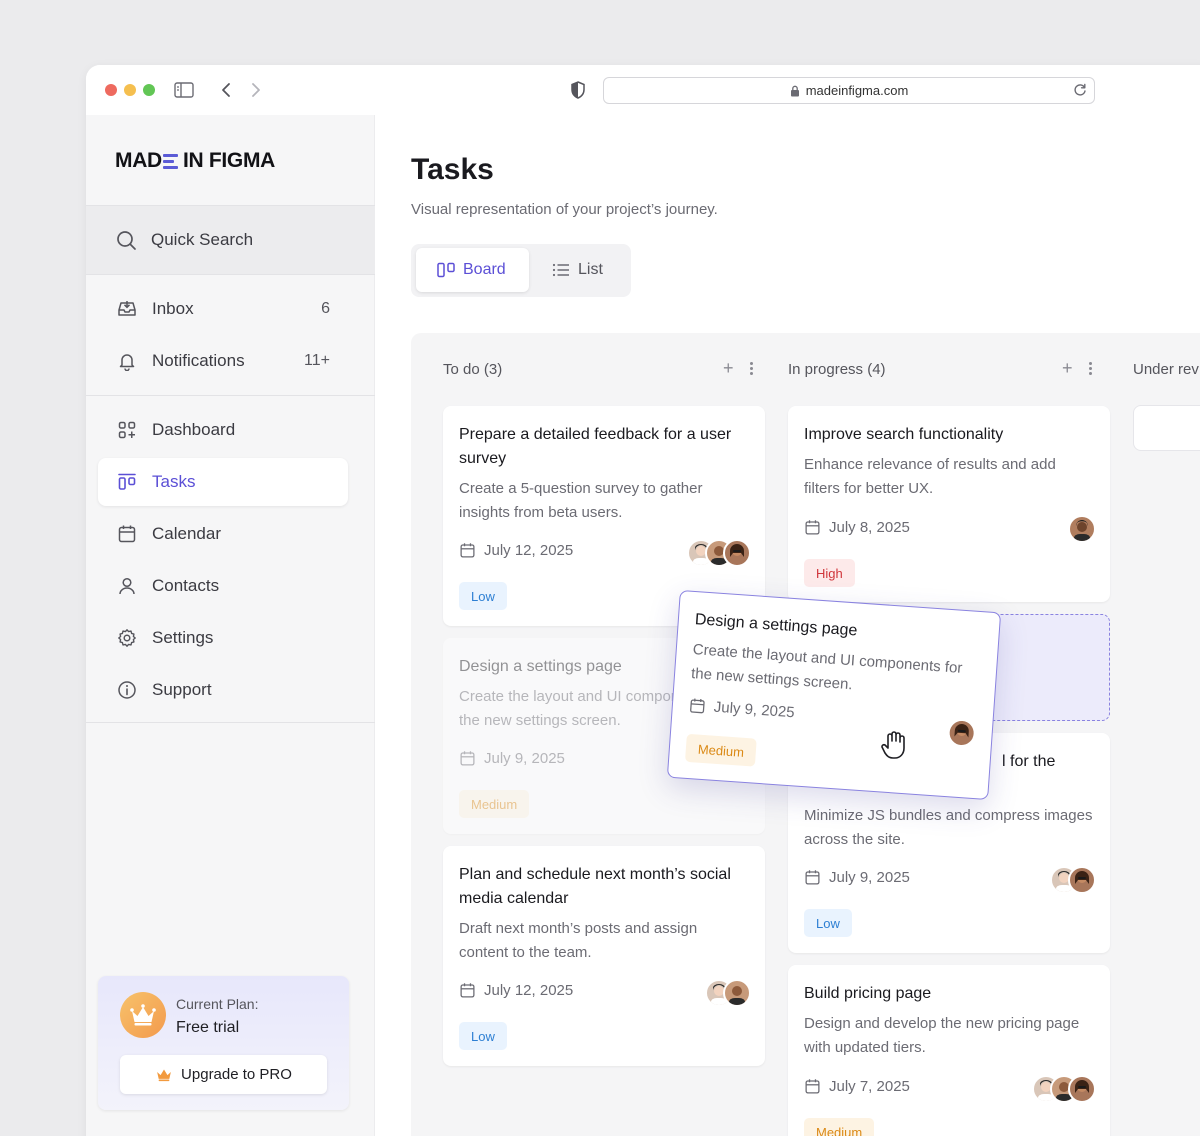 This screenshot has width=1200, height=1136. Describe the element at coordinates (217, 1004) in the screenshot. I see `plan-label: Current Plan:` at that location.